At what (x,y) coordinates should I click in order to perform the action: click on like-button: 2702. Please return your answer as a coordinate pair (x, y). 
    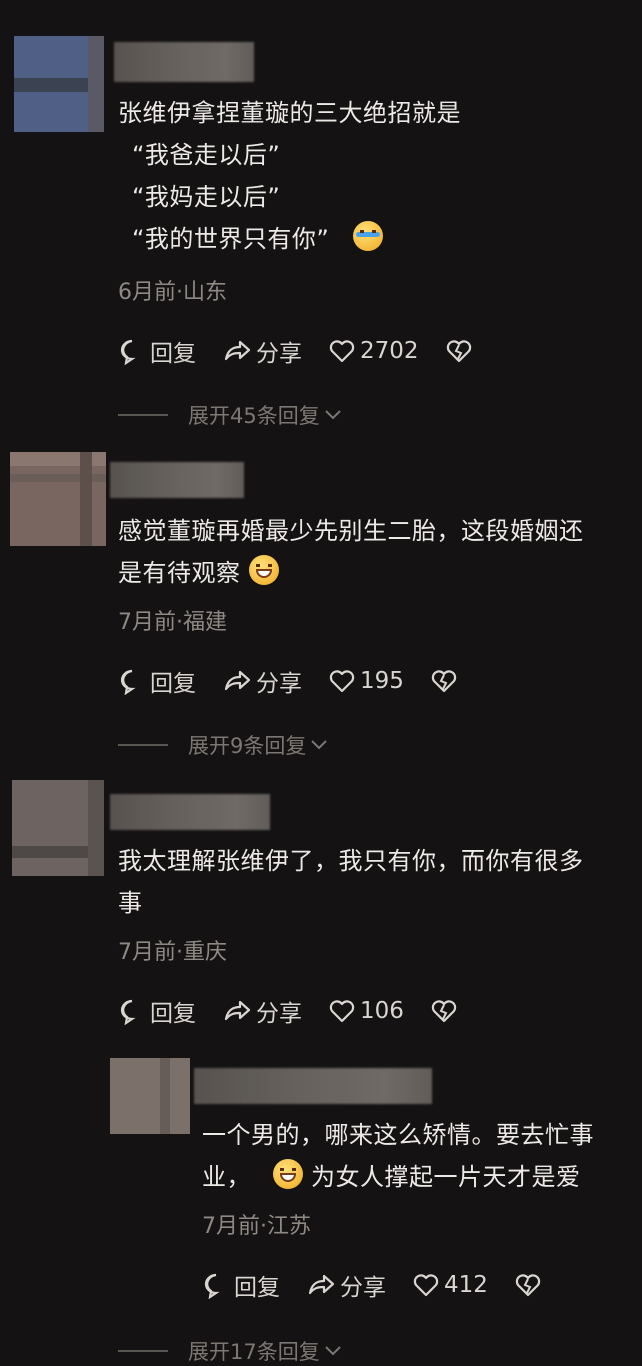
    Looking at the image, I should click on (373, 351).